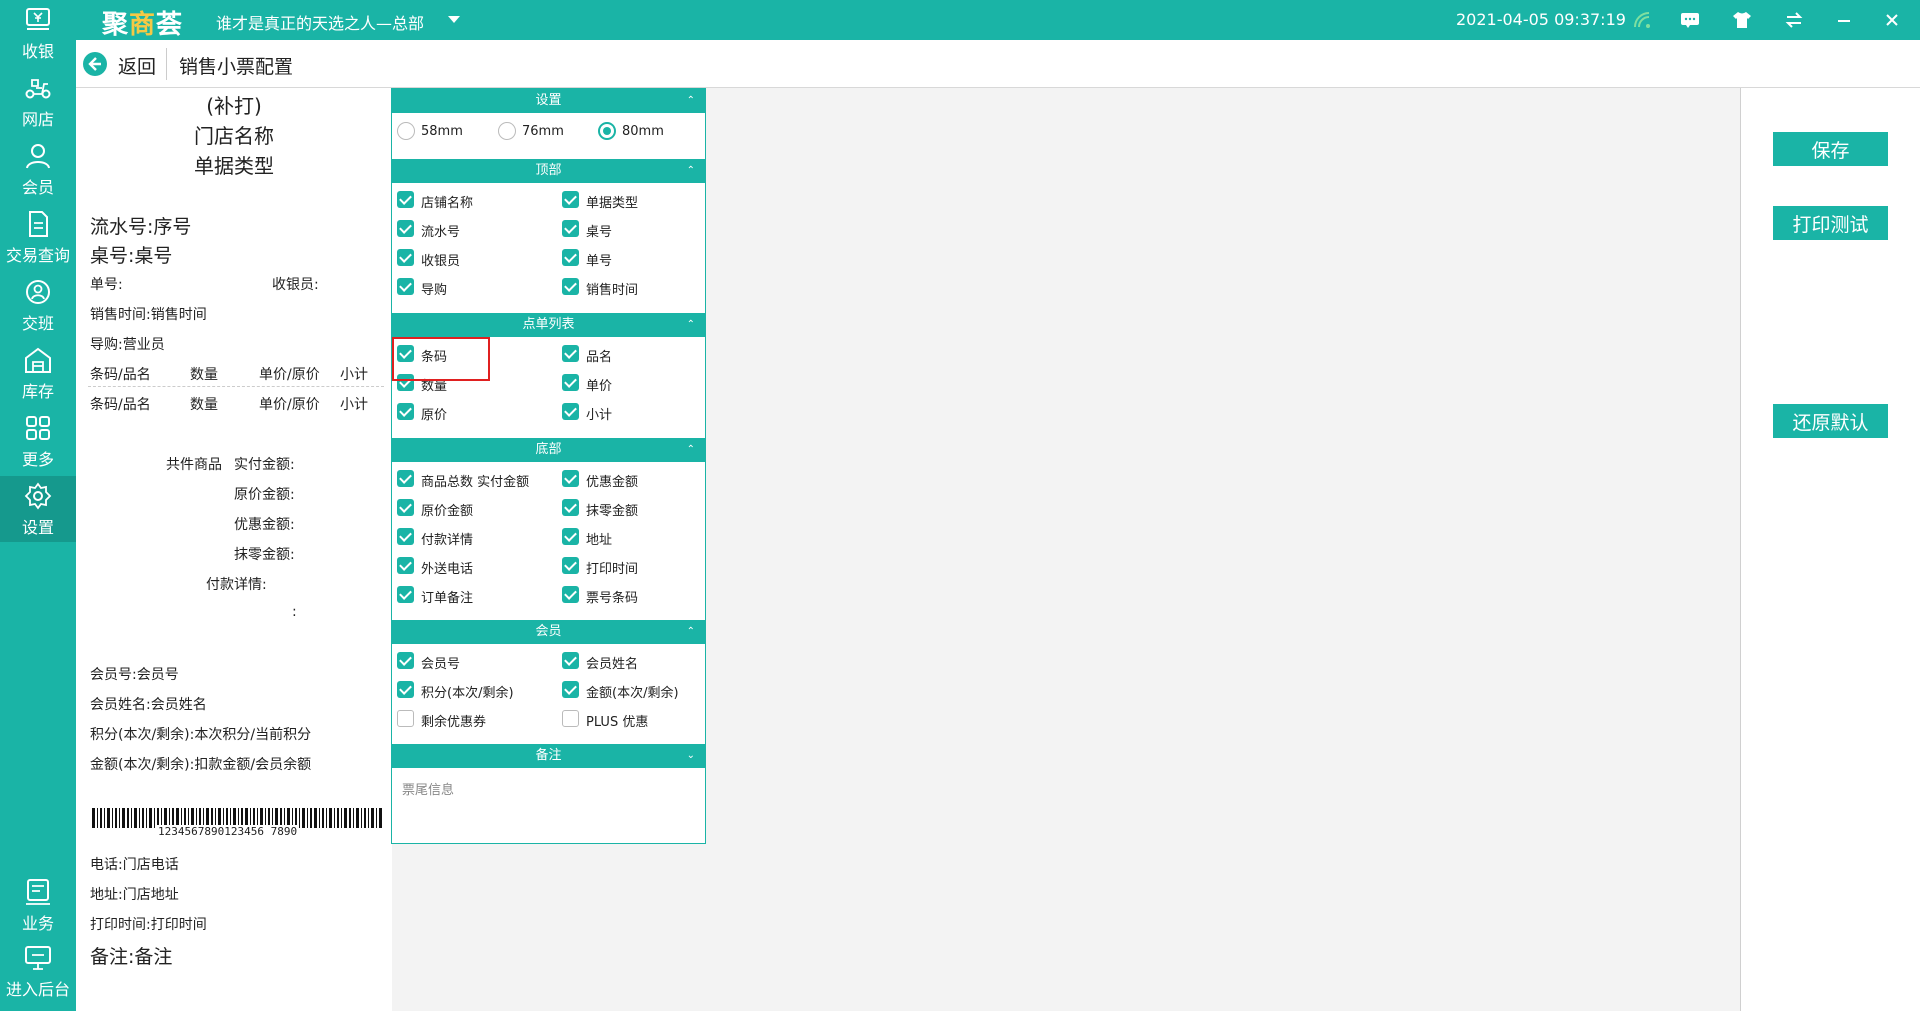  I want to click on receipt-member-name: 会员姓名:会员姓名, so click(148, 705).